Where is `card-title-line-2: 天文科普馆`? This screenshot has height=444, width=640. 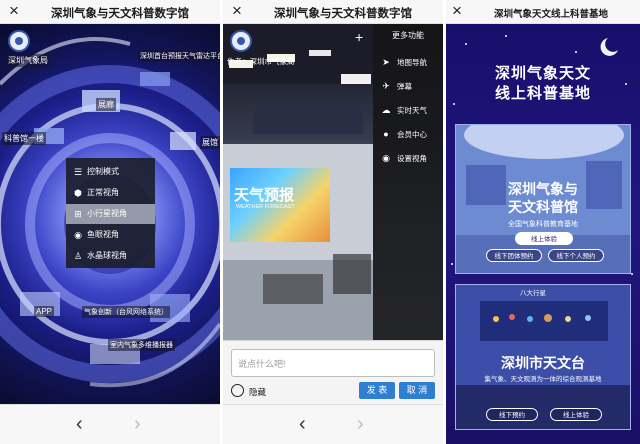 card-title-line-2: 天文科普馆 is located at coordinates (543, 207).